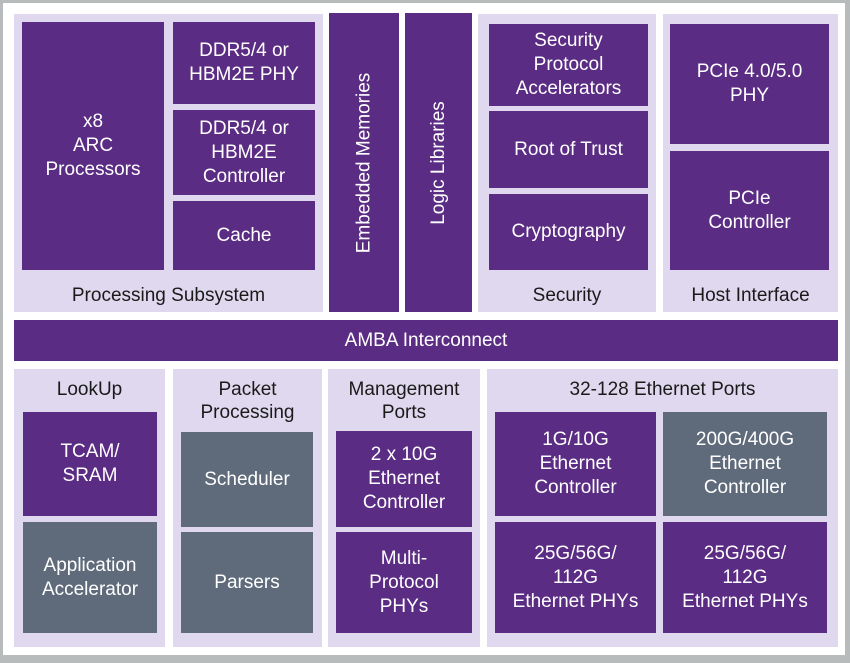 The height and width of the screenshot is (663, 850). Describe the element at coordinates (247, 479) in the screenshot. I see `scheduler-block: Scheduler` at that location.